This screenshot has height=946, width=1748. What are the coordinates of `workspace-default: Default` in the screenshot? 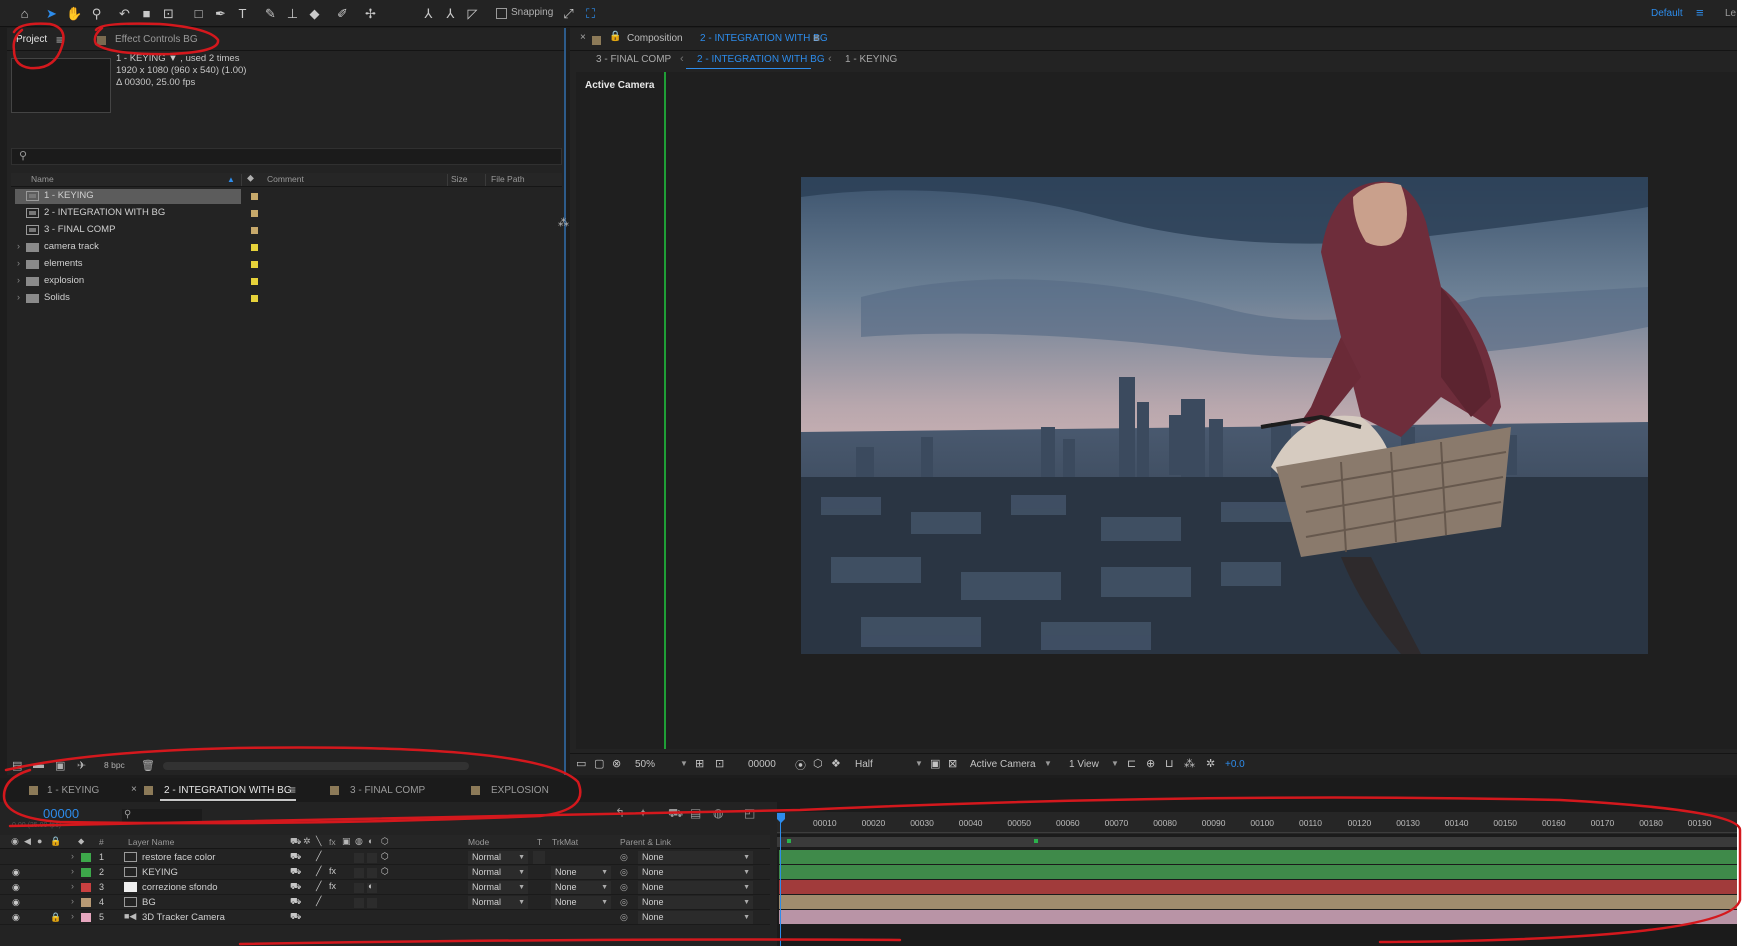 It's located at (1667, 13).